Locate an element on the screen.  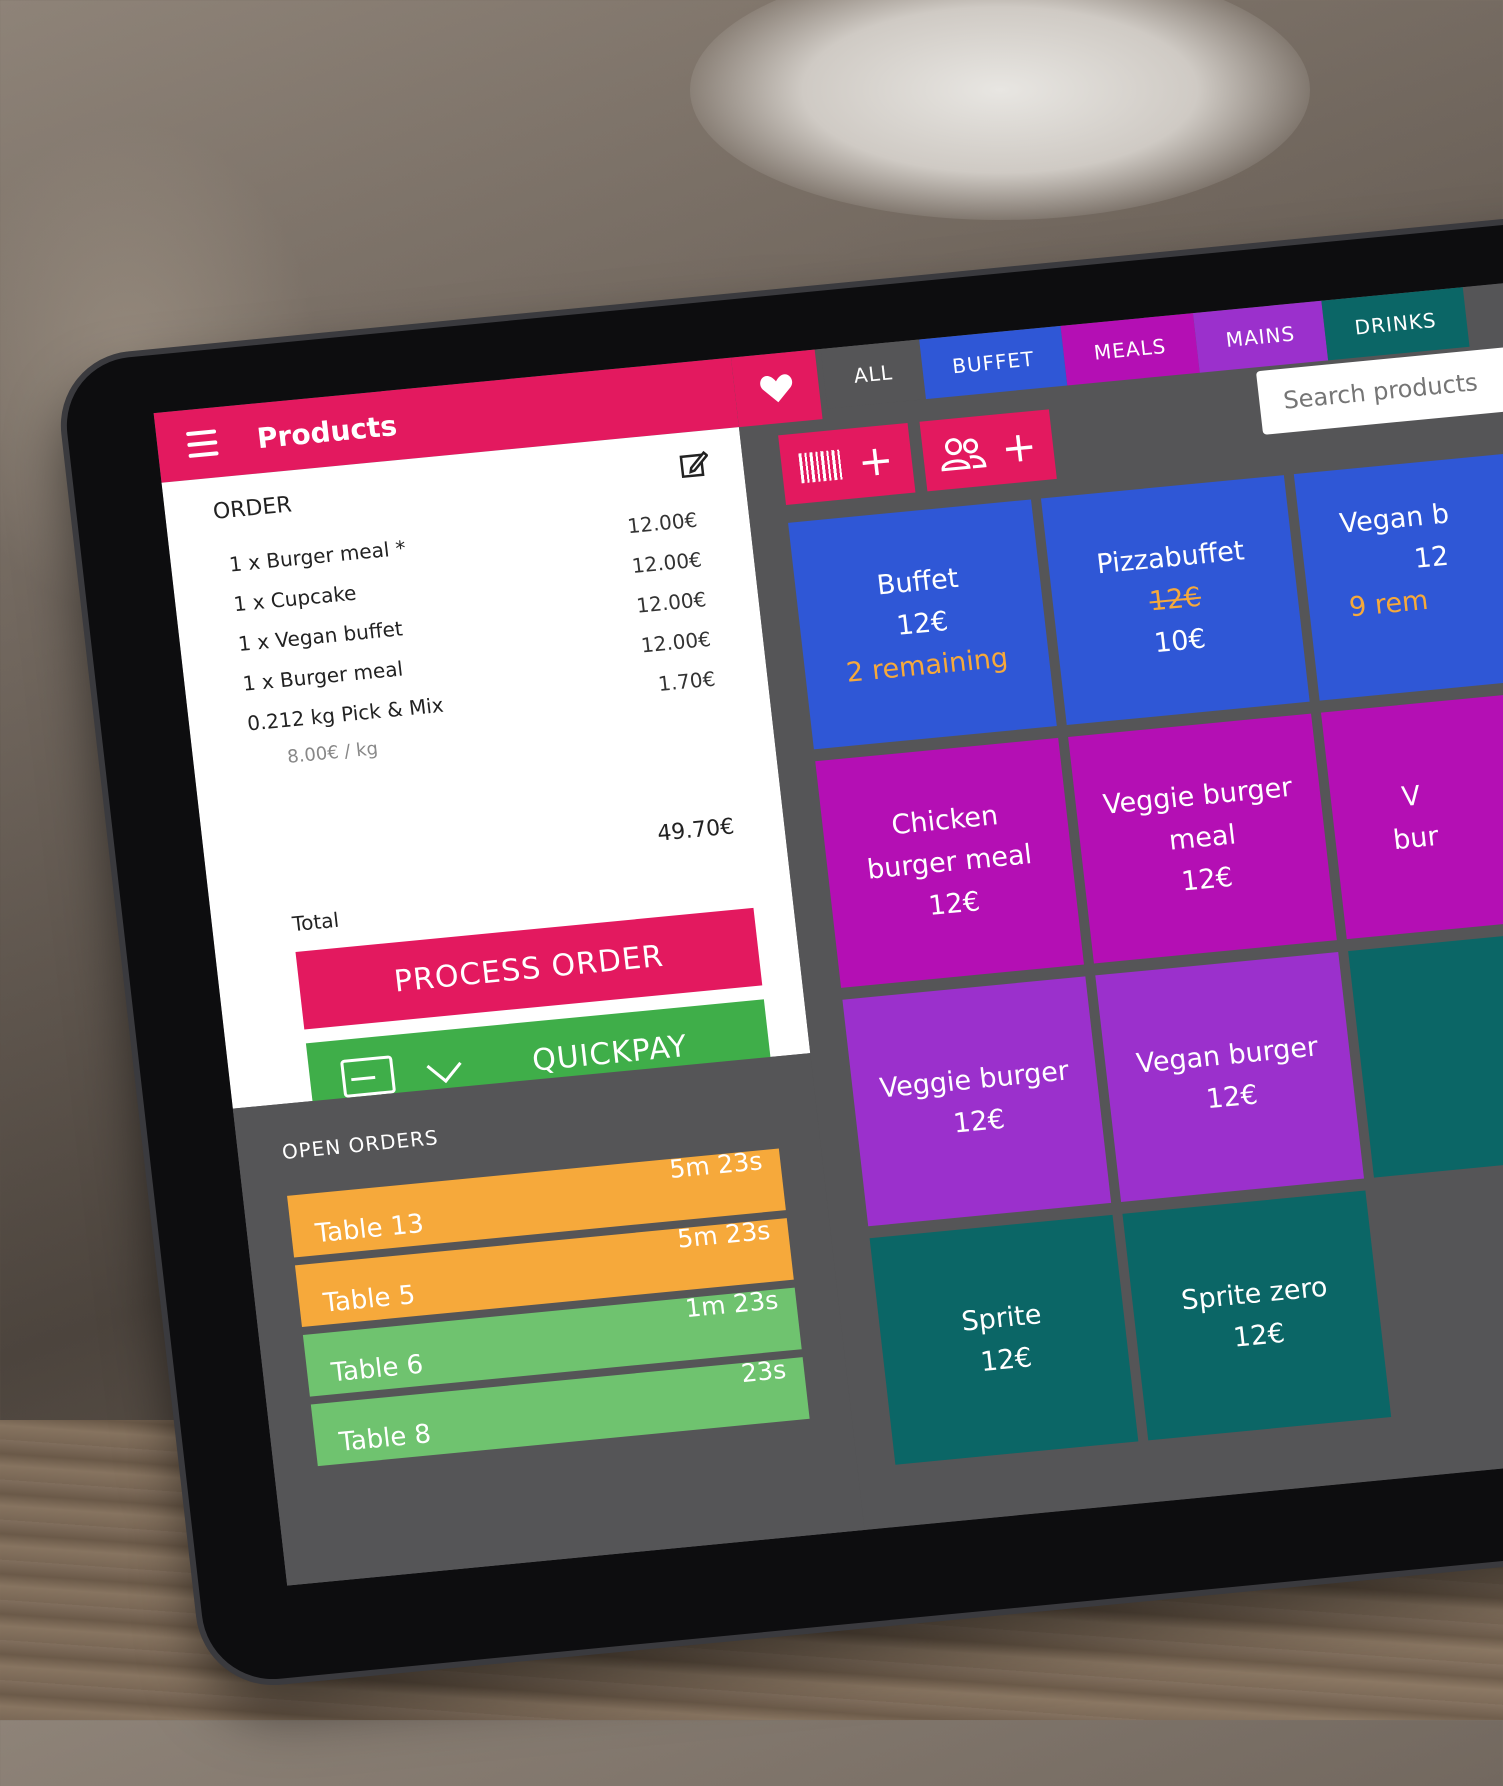
open-order-time: 1m 23s is located at coordinates (731, 1304).